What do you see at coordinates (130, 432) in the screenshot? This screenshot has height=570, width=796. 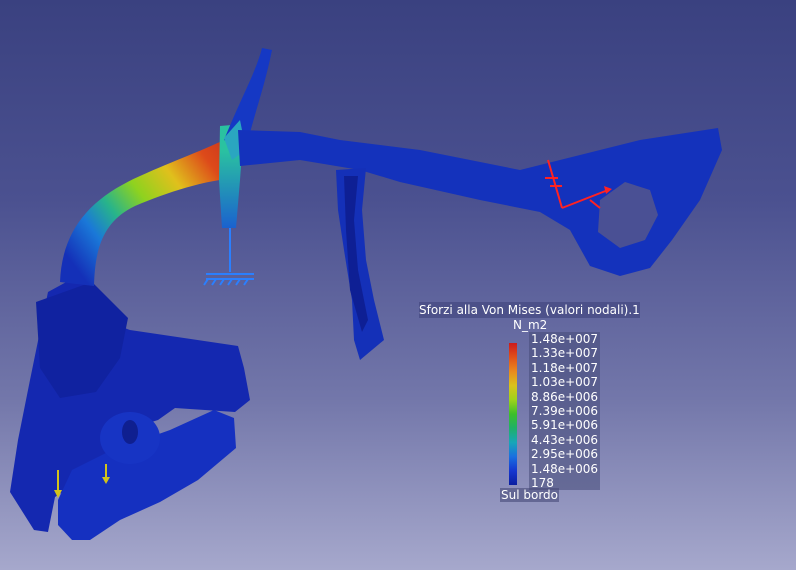 I see `part-pivot-hole` at bounding box center [130, 432].